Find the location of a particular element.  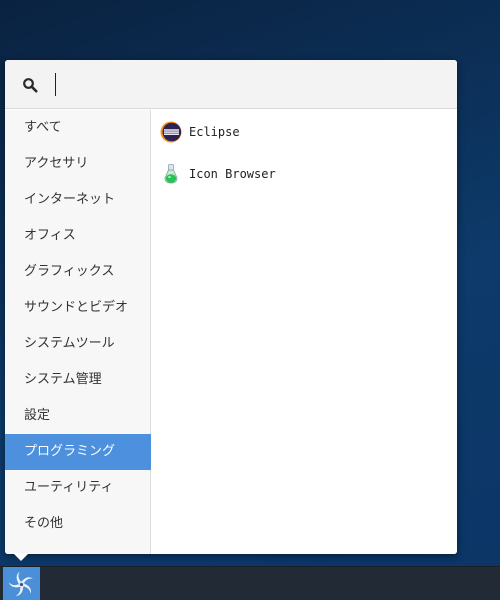

category-all: すべて is located at coordinates (78, 128).